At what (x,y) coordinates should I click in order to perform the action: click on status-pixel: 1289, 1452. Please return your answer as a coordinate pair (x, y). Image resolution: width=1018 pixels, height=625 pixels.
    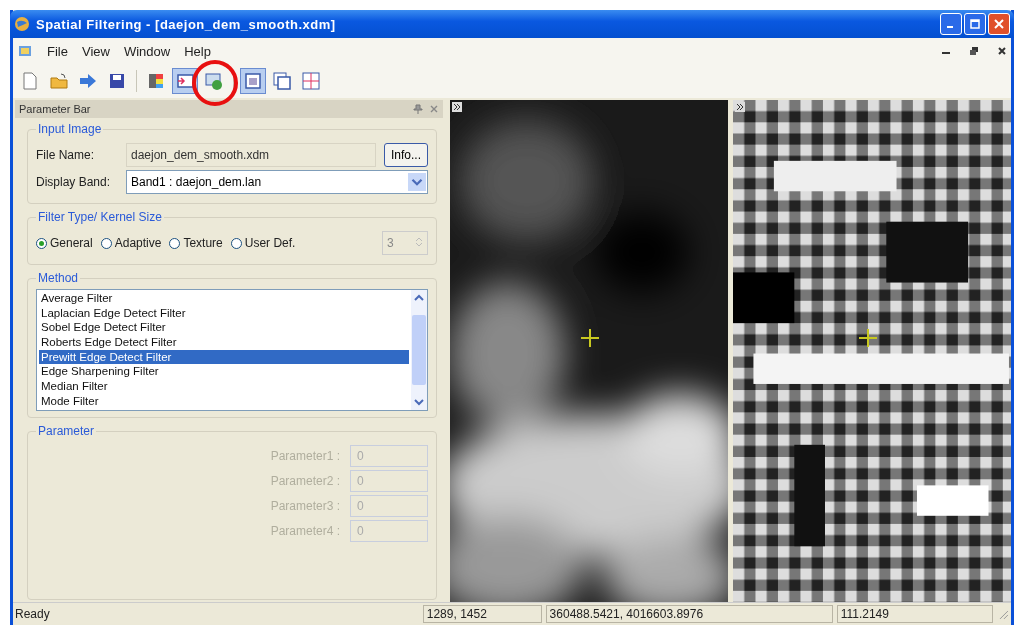
    Looking at the image, I should click on (482, 614).